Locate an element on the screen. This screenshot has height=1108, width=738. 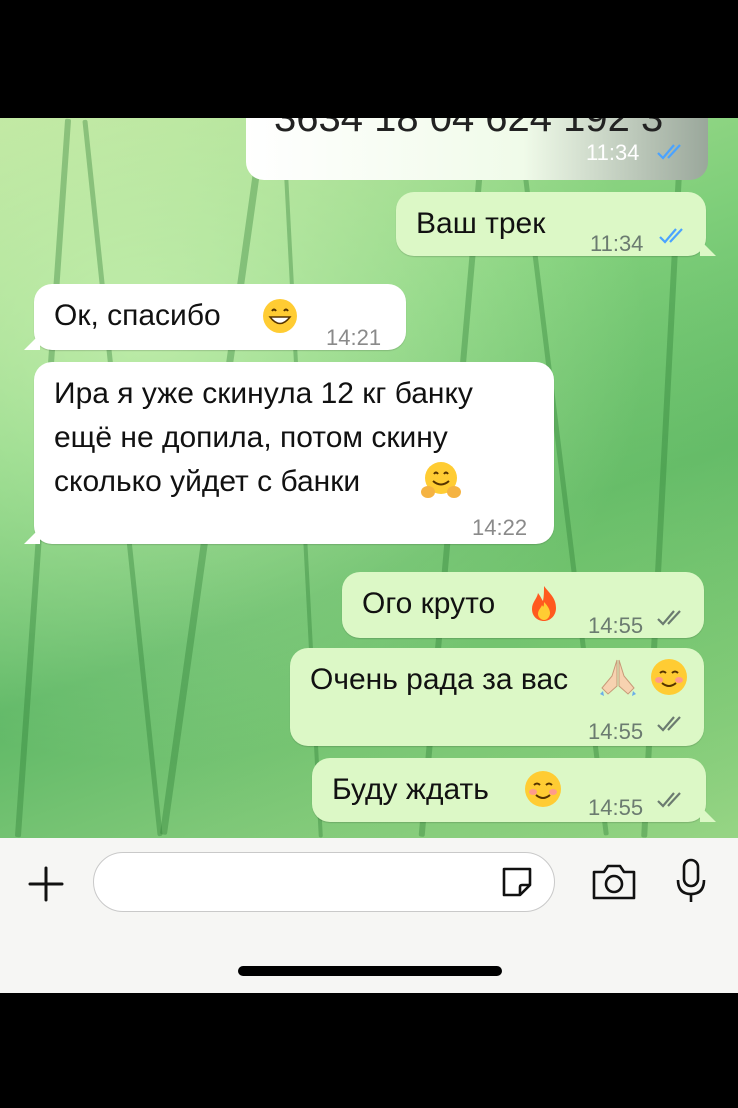
camera-icon is located at coordinates (614, 882).